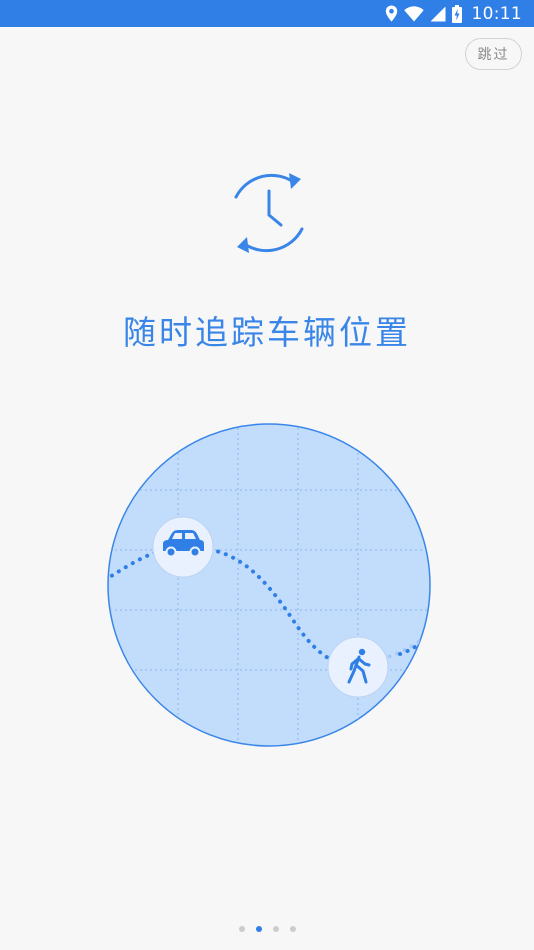  Describe the element at coordinates (258, 929) in the screenshot. I see `page-dot-active` at that location.